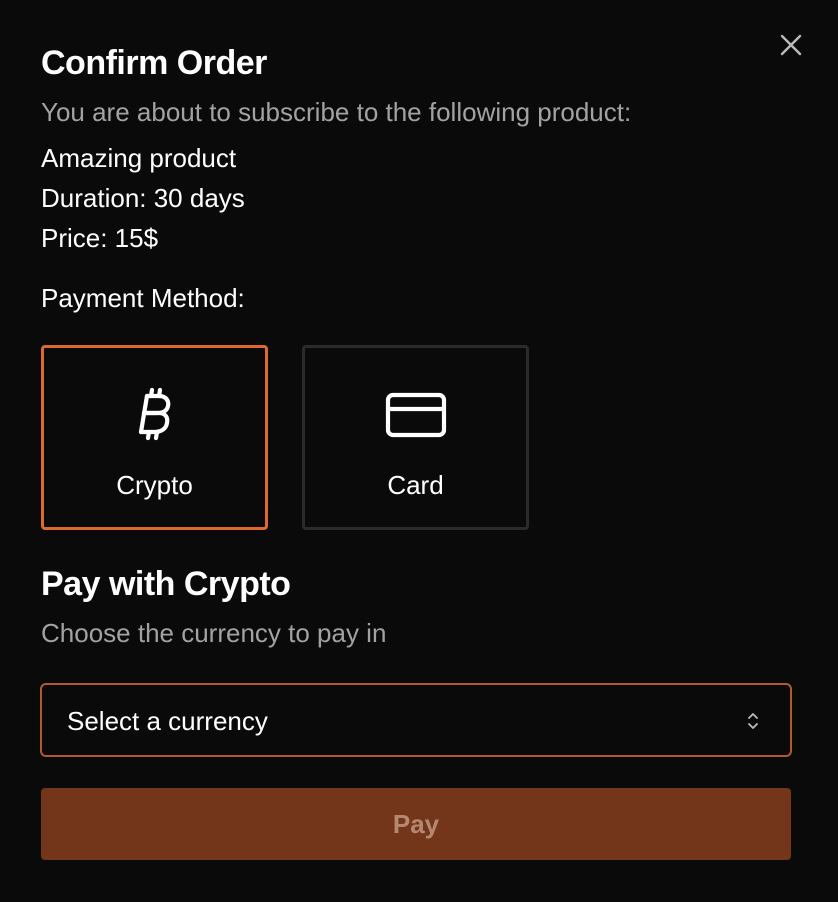 The width and height of the screenshot is (838, 902). What do you see at coordinates (154, 63) in the screenshot?
I see `dialog-title: Confirm Order` at bounding box center [154, 63].